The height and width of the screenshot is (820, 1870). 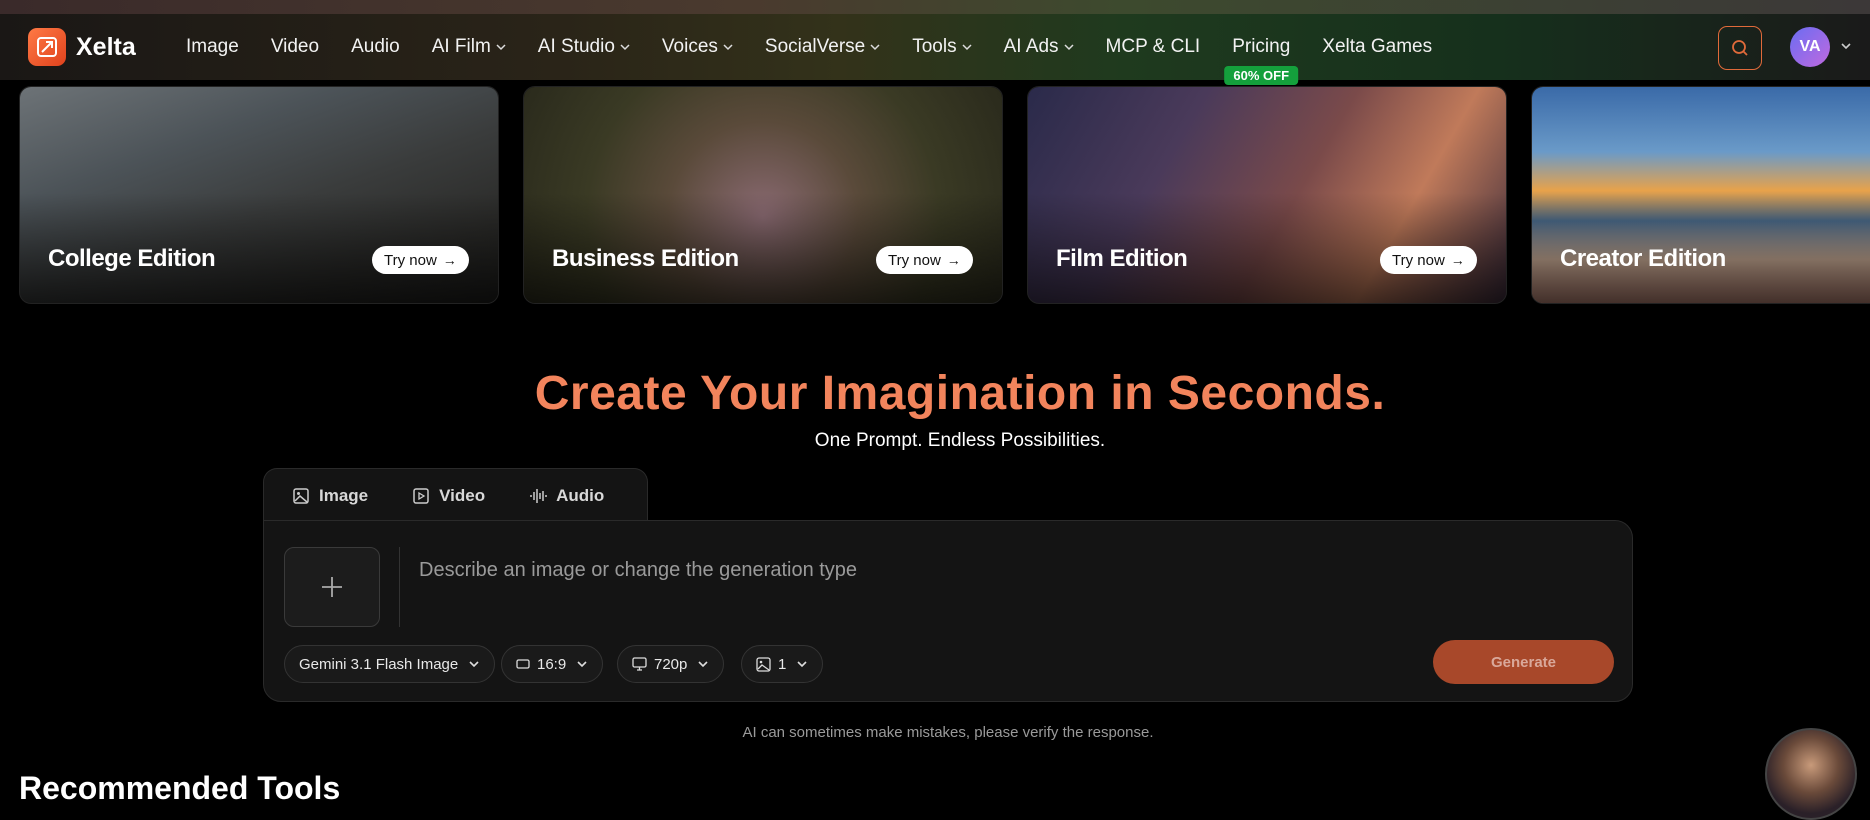 I want to click on tab-label: Audio, so click(x=580, y=495).